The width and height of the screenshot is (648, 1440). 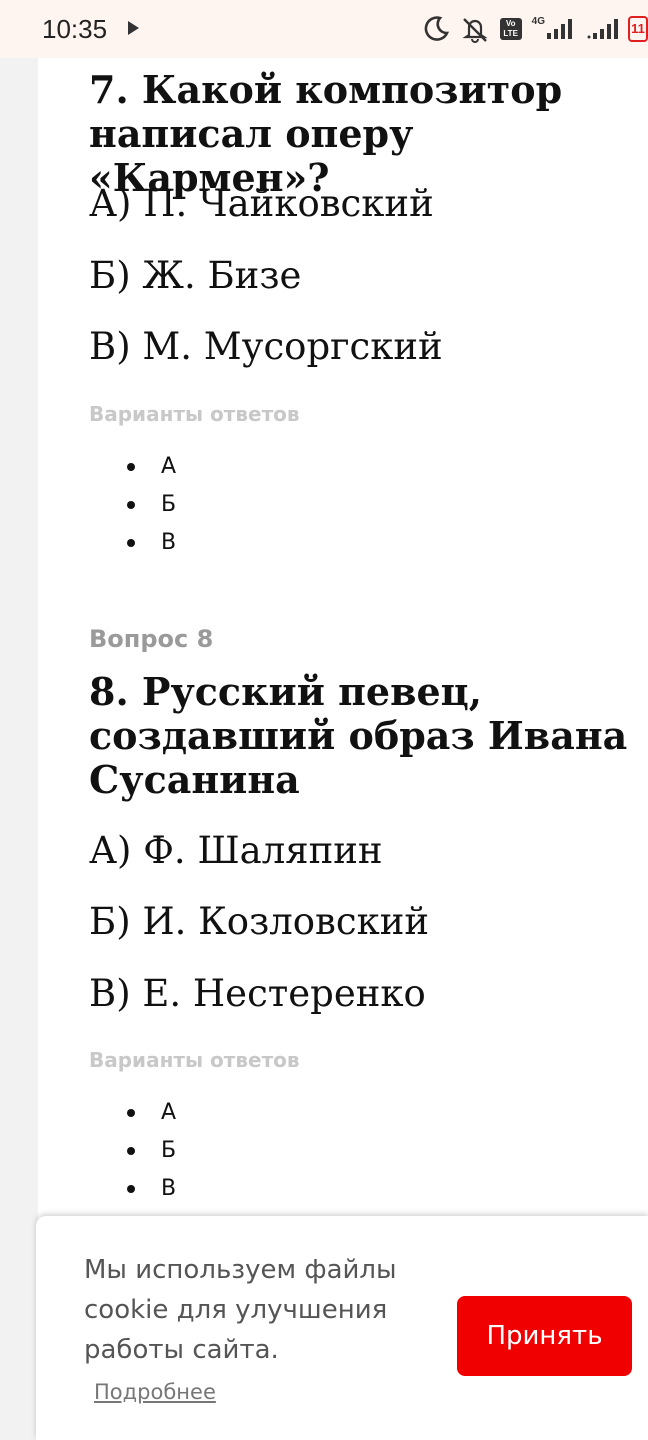 I want to click on status-time: 10:35, so click(x=75, y=29).